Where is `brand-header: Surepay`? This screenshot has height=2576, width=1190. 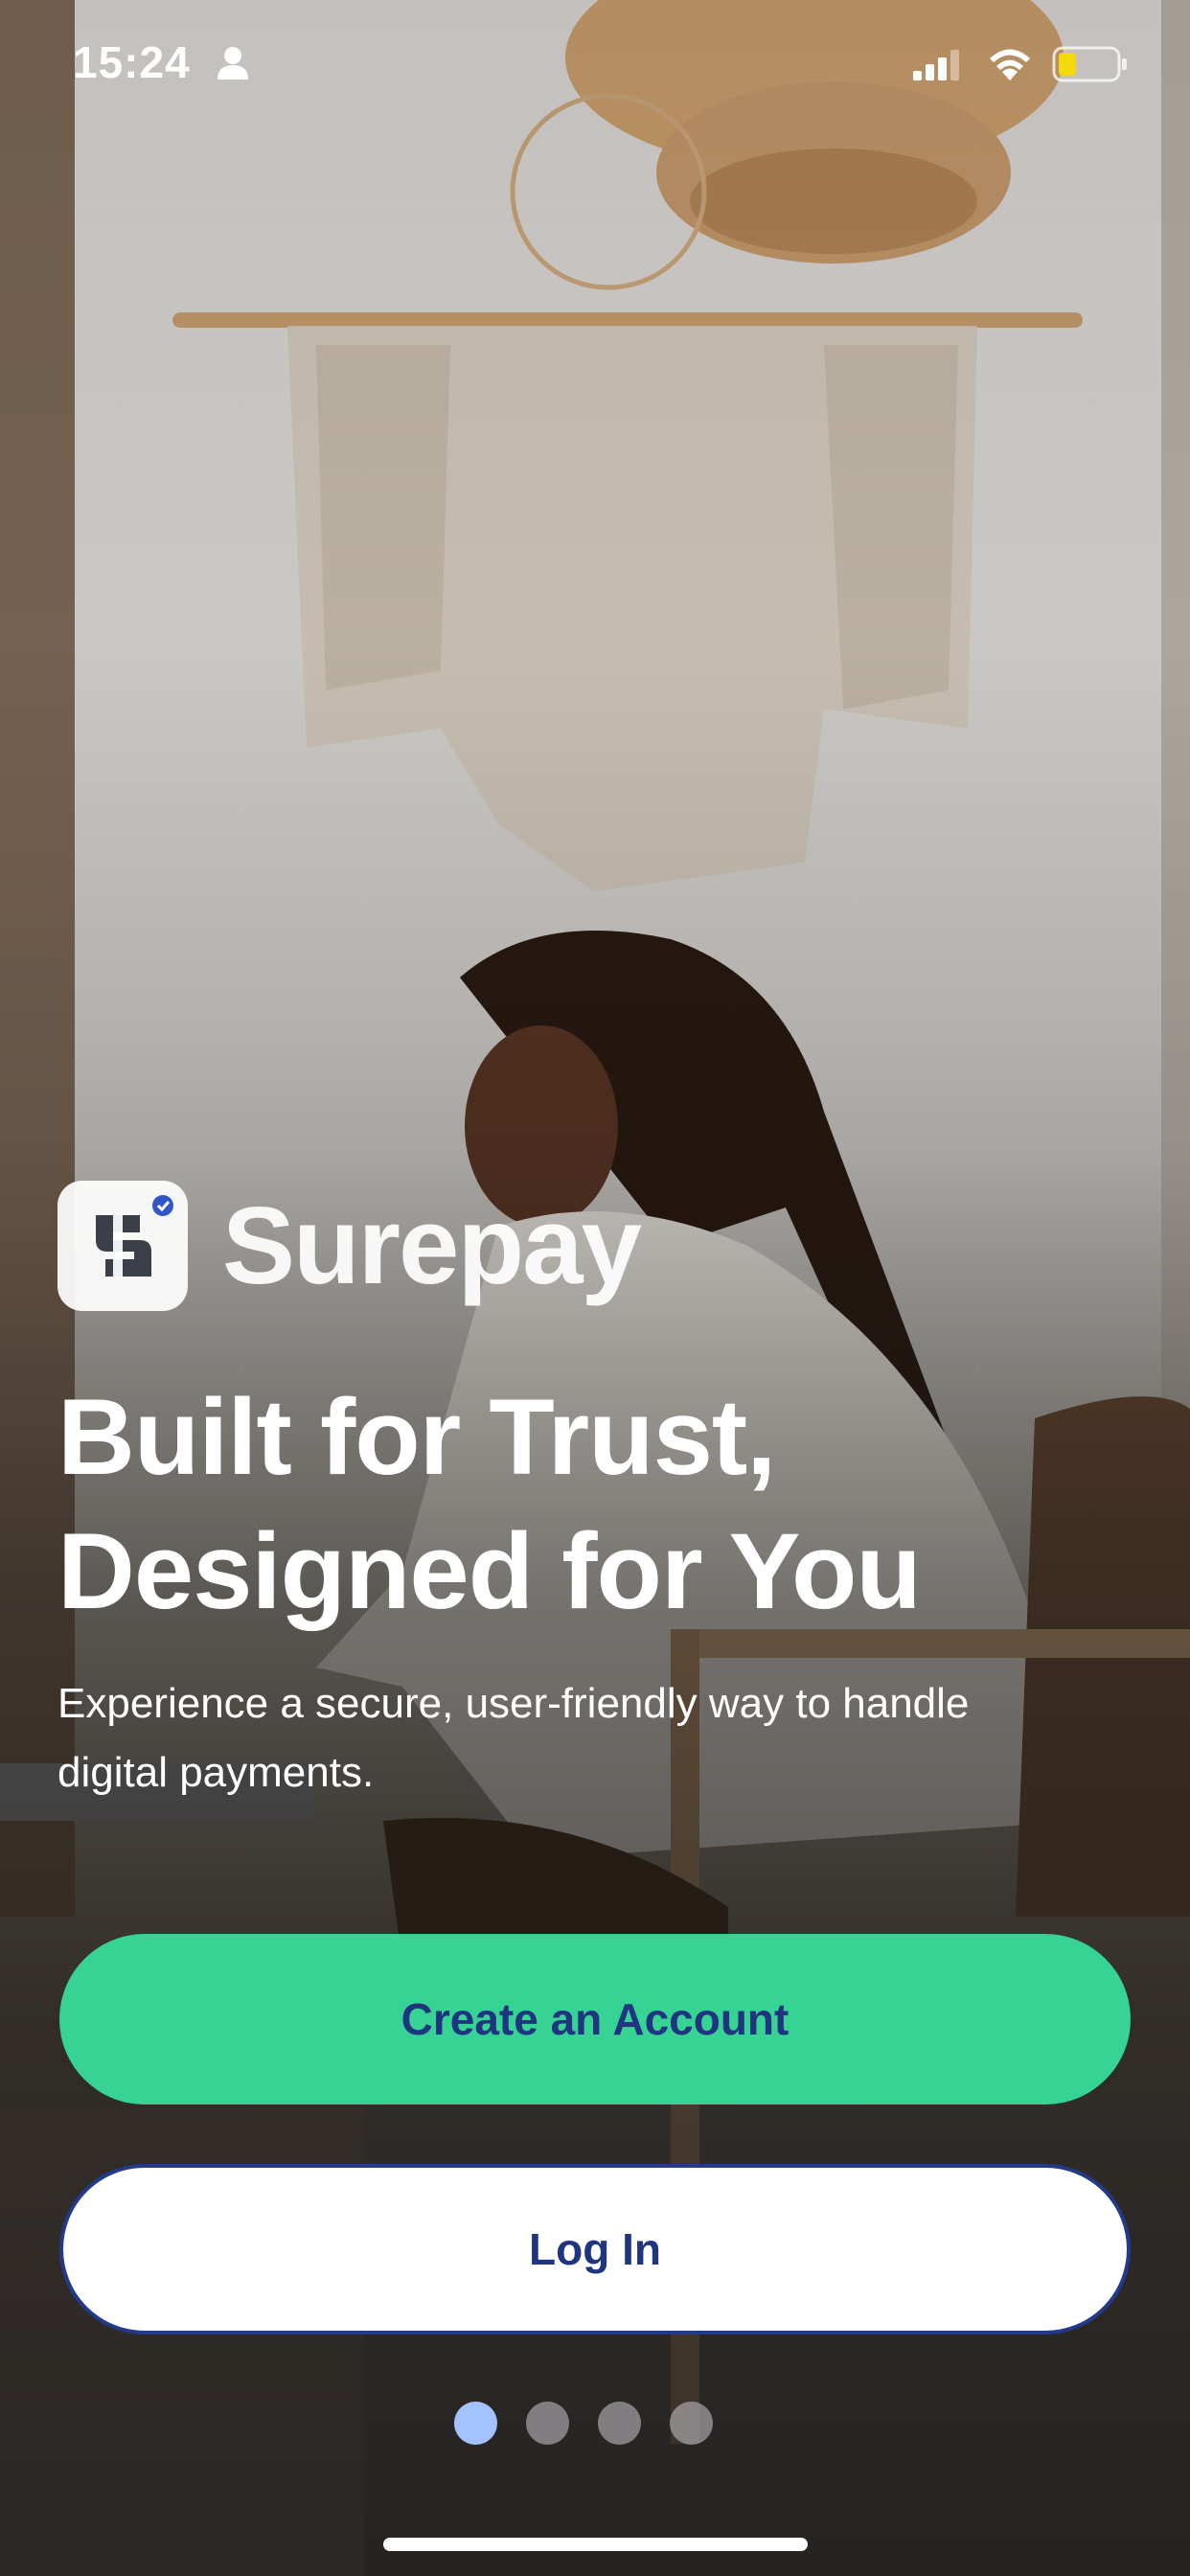 brand-header: Surepay is located at coordinates (350, 1246).